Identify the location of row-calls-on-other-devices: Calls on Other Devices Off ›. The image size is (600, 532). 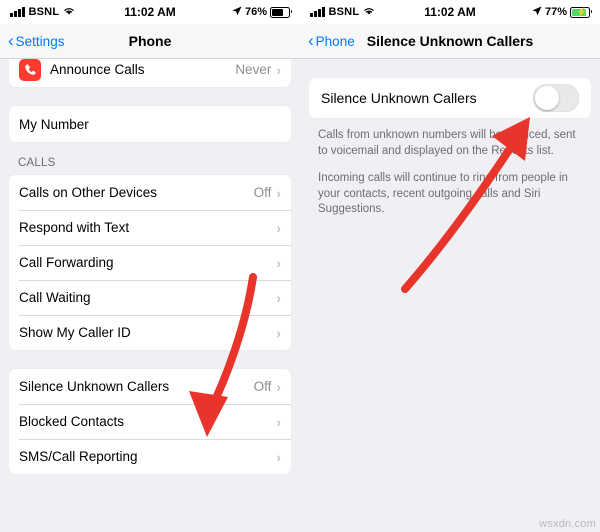
(150, 192).